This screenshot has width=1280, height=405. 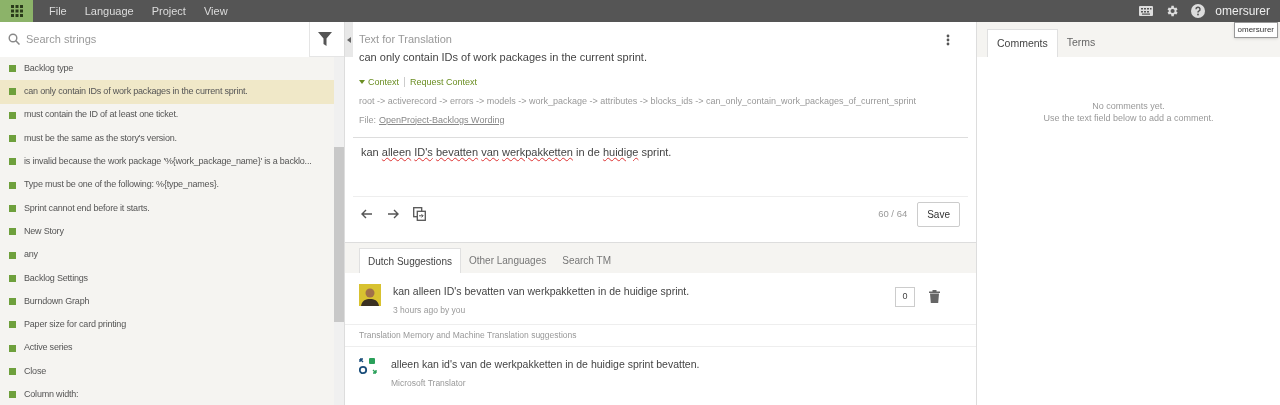 I want to click on request-context-link: Request Context, so click(x=444, y=82).